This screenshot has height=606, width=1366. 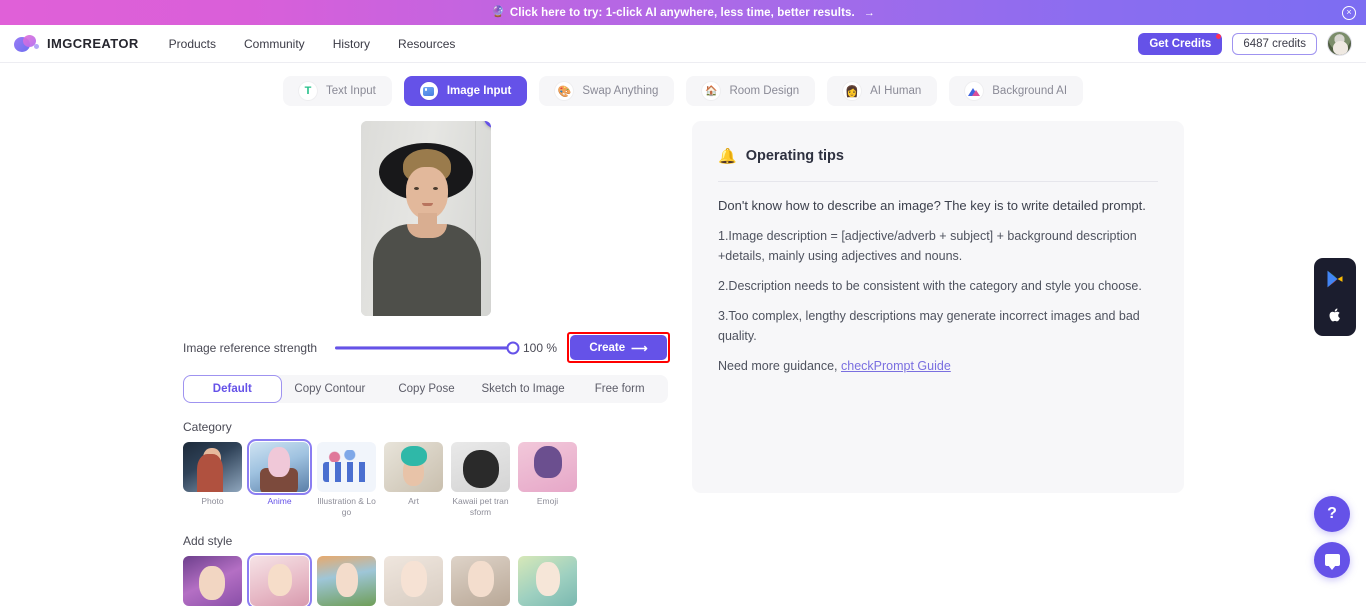 I want to click on image-reference-strength-row: Image reference strength 100 % Create ⟶, so click(x=426, y=347).